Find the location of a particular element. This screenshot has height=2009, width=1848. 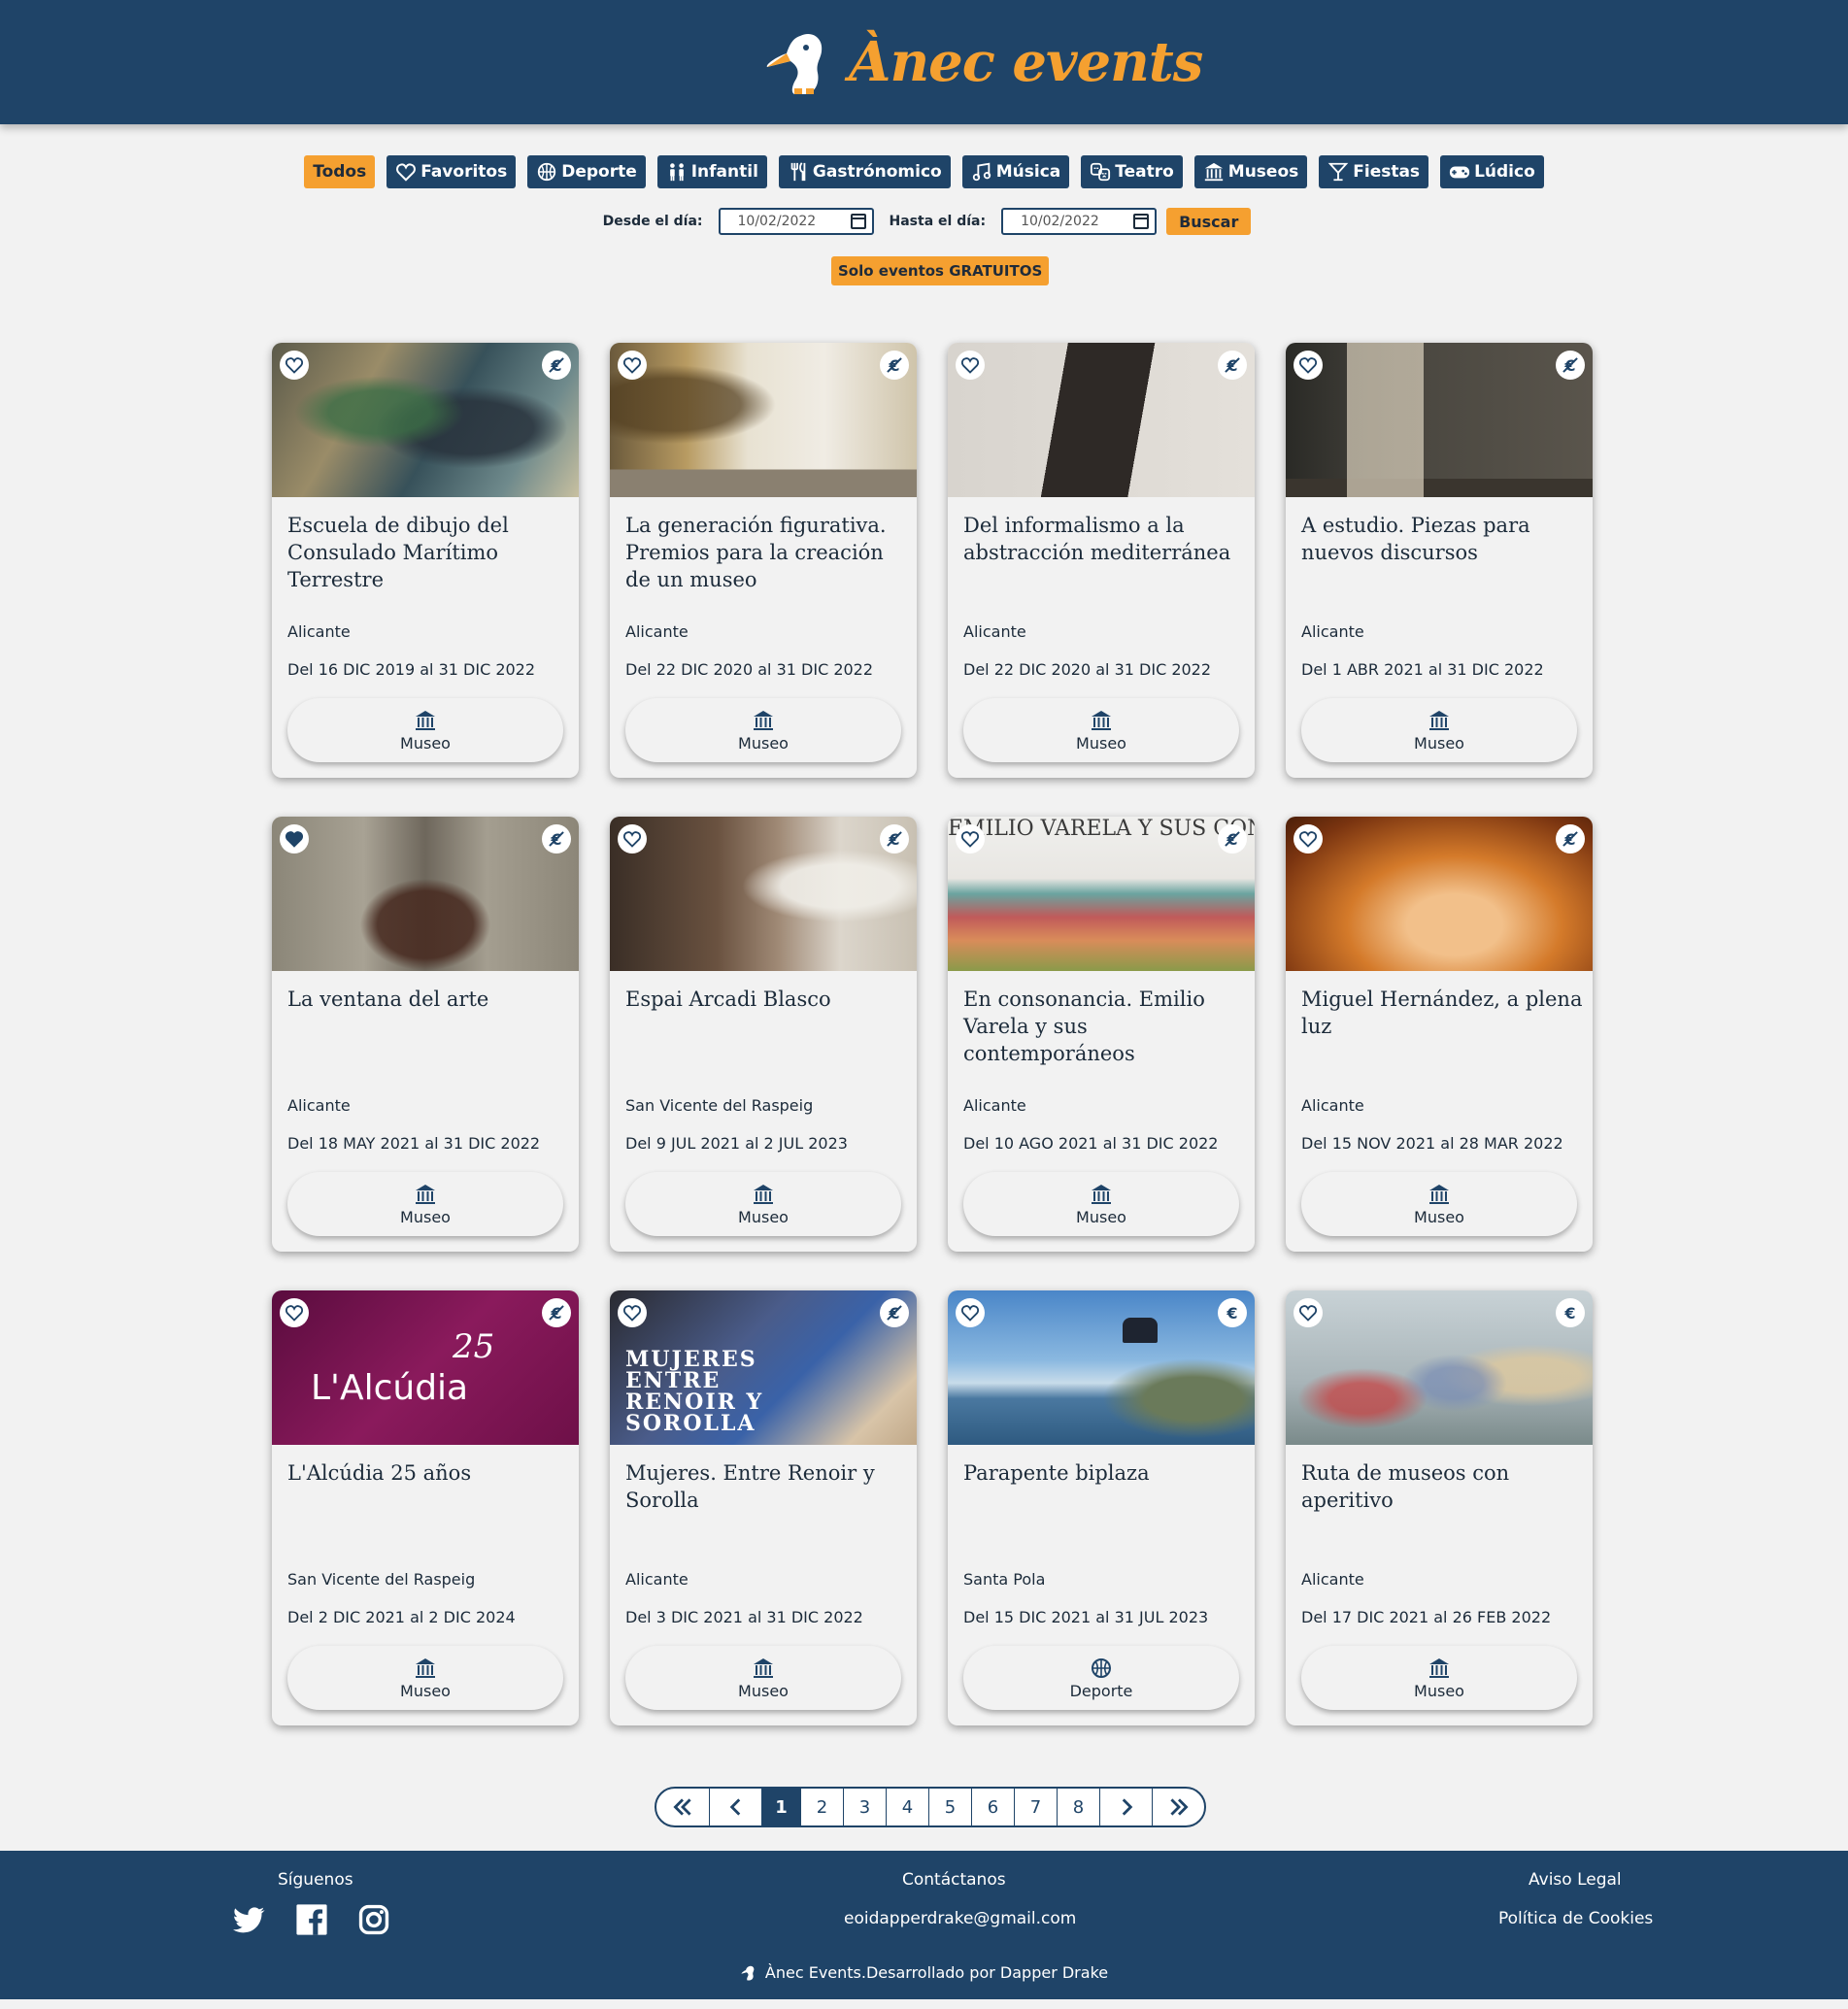

free-events-toggle: Solo eventos GRATUITOS is located at coordinates (940, 271).